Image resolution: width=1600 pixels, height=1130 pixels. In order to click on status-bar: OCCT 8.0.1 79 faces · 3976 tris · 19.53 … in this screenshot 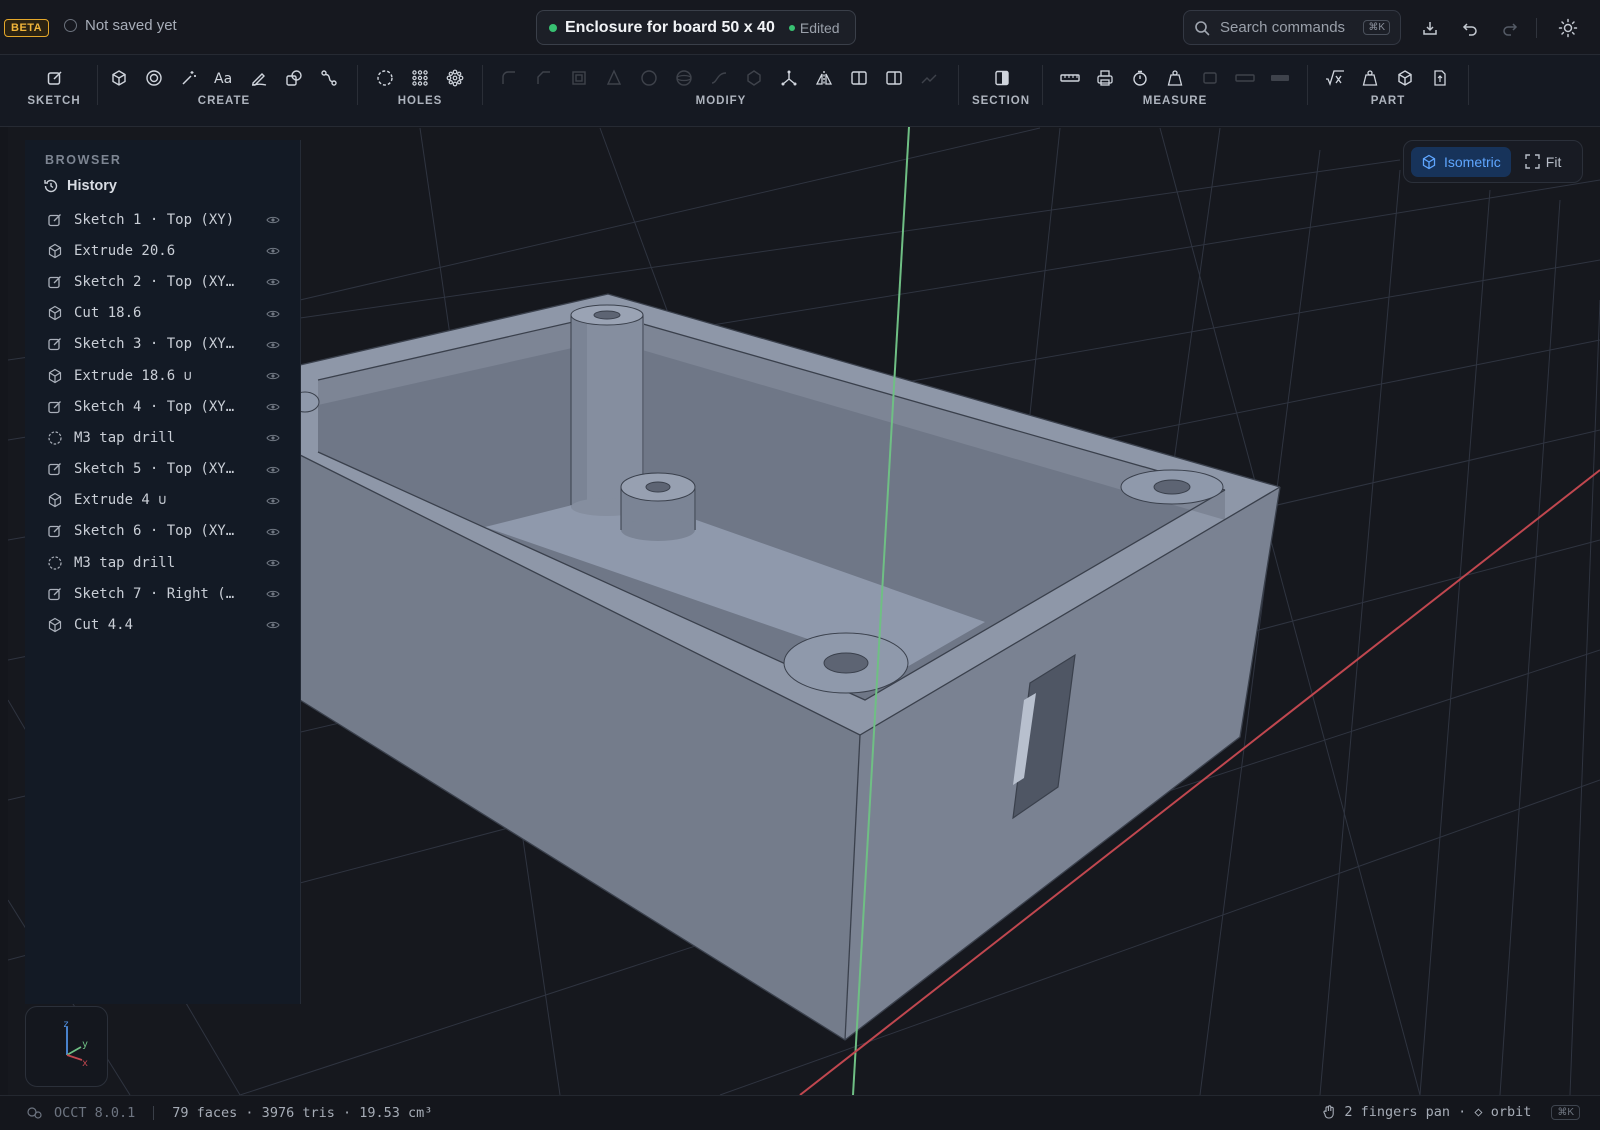, I will do `click(800, 1112)`.